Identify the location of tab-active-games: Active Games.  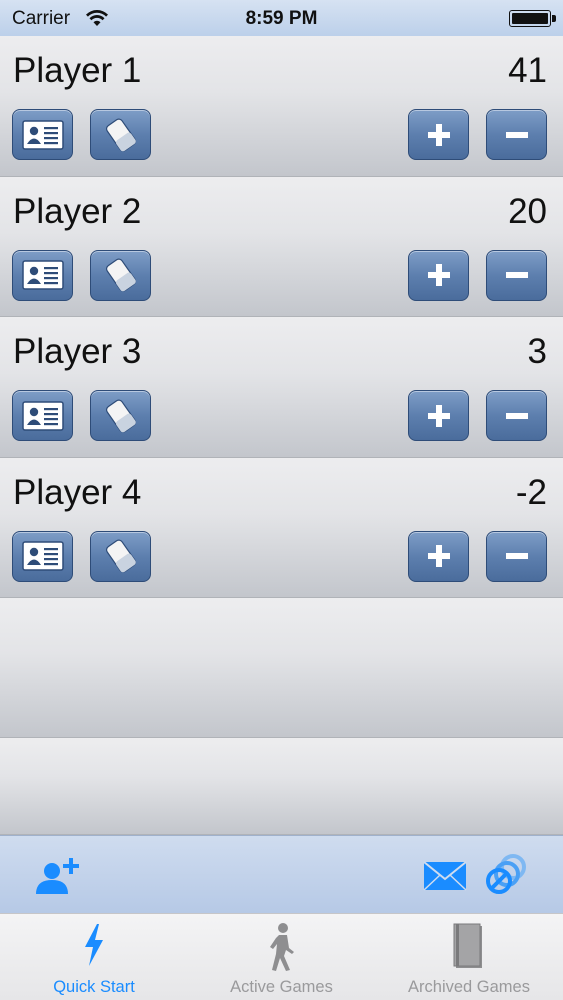
(281, 957).